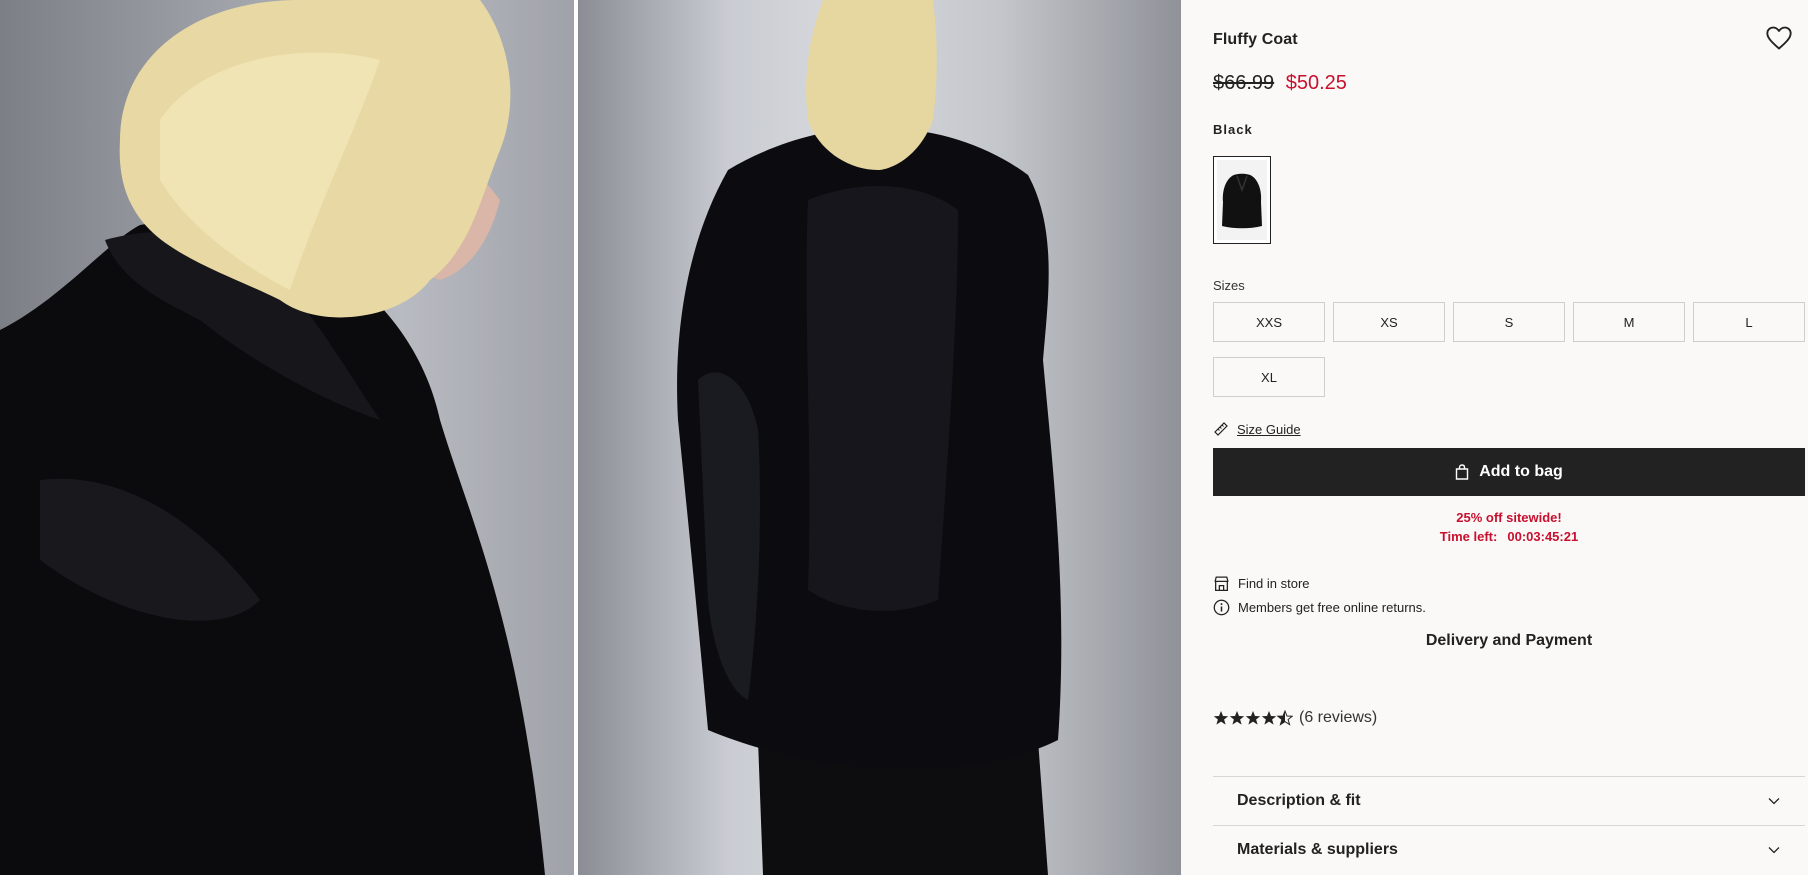  Describe the element at coordinates (1462, 472) in the screenshot. I see `shopping-bag-icon` at that location.